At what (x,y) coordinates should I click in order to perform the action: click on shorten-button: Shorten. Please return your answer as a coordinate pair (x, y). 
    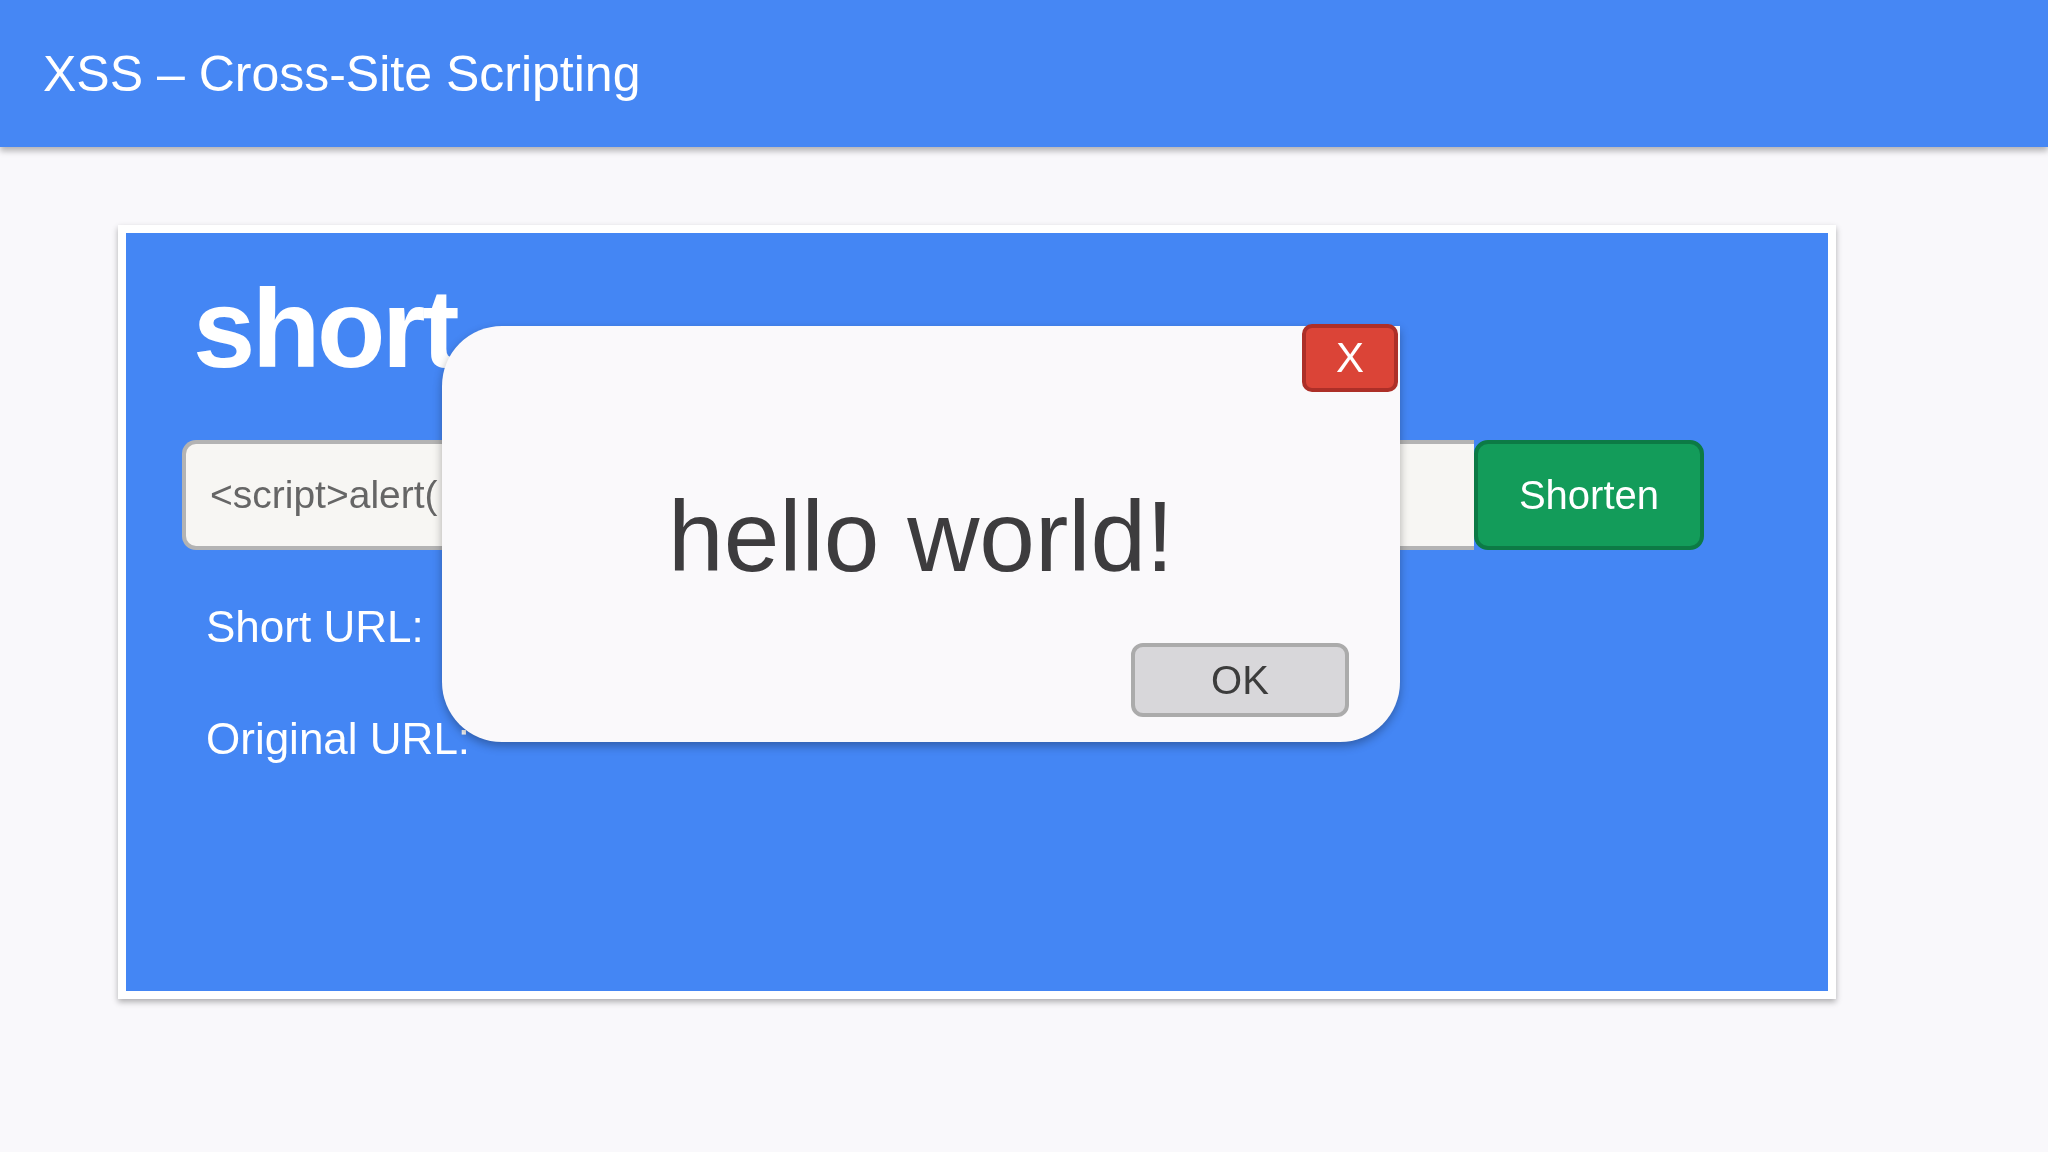
    Looking at the image, I should click on (1589, 495).